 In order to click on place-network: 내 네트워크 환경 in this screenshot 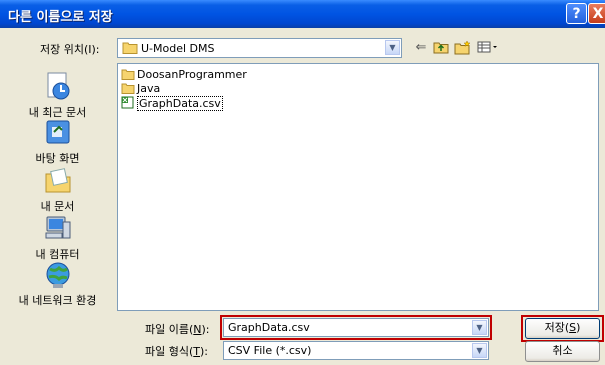, I will do `click(57, 284)`.